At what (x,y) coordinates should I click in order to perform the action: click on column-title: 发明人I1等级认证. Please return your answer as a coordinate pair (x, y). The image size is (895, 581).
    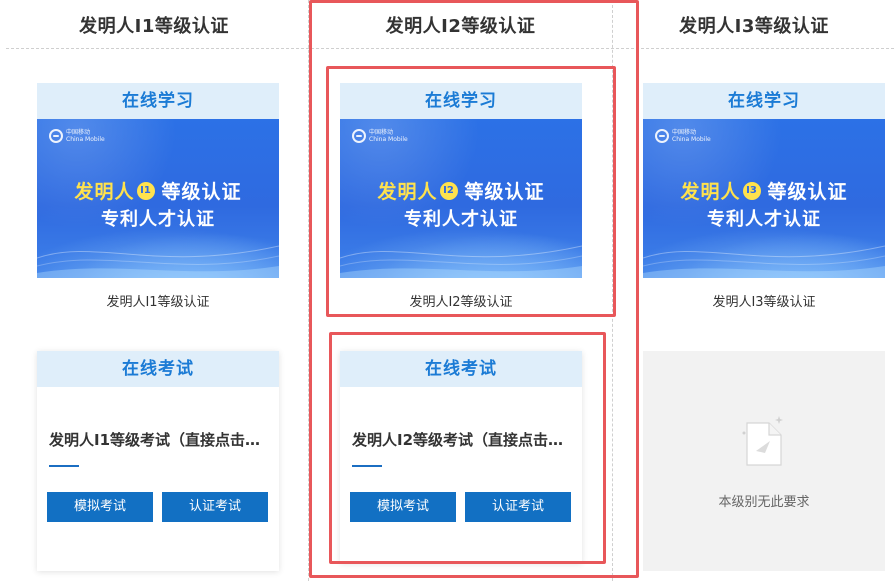
    Looking at the image, I should click on (154, 26).